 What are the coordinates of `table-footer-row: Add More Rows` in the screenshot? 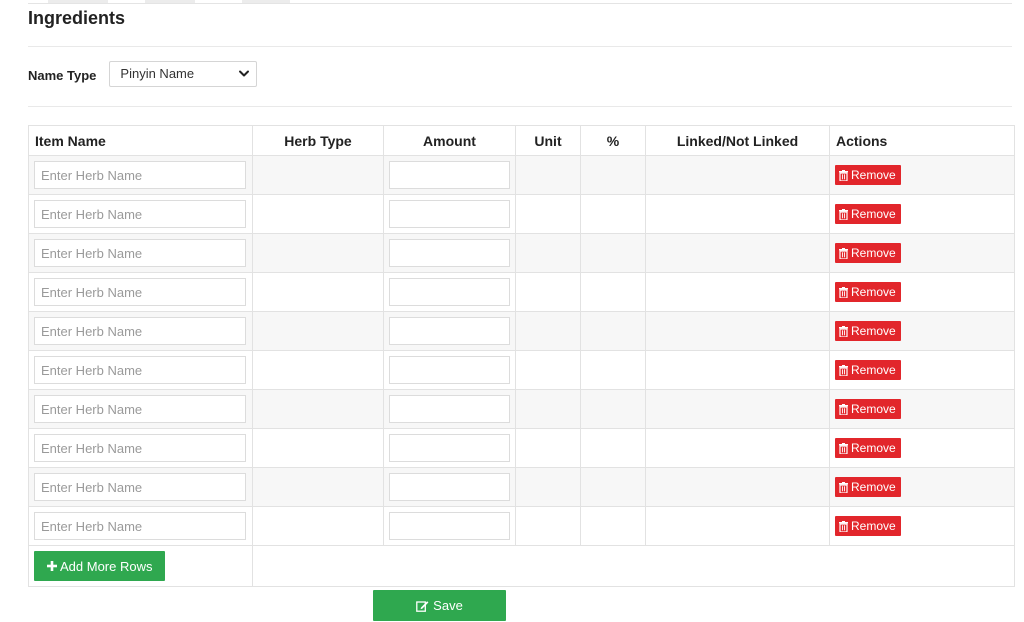 It's located at (521, 566).